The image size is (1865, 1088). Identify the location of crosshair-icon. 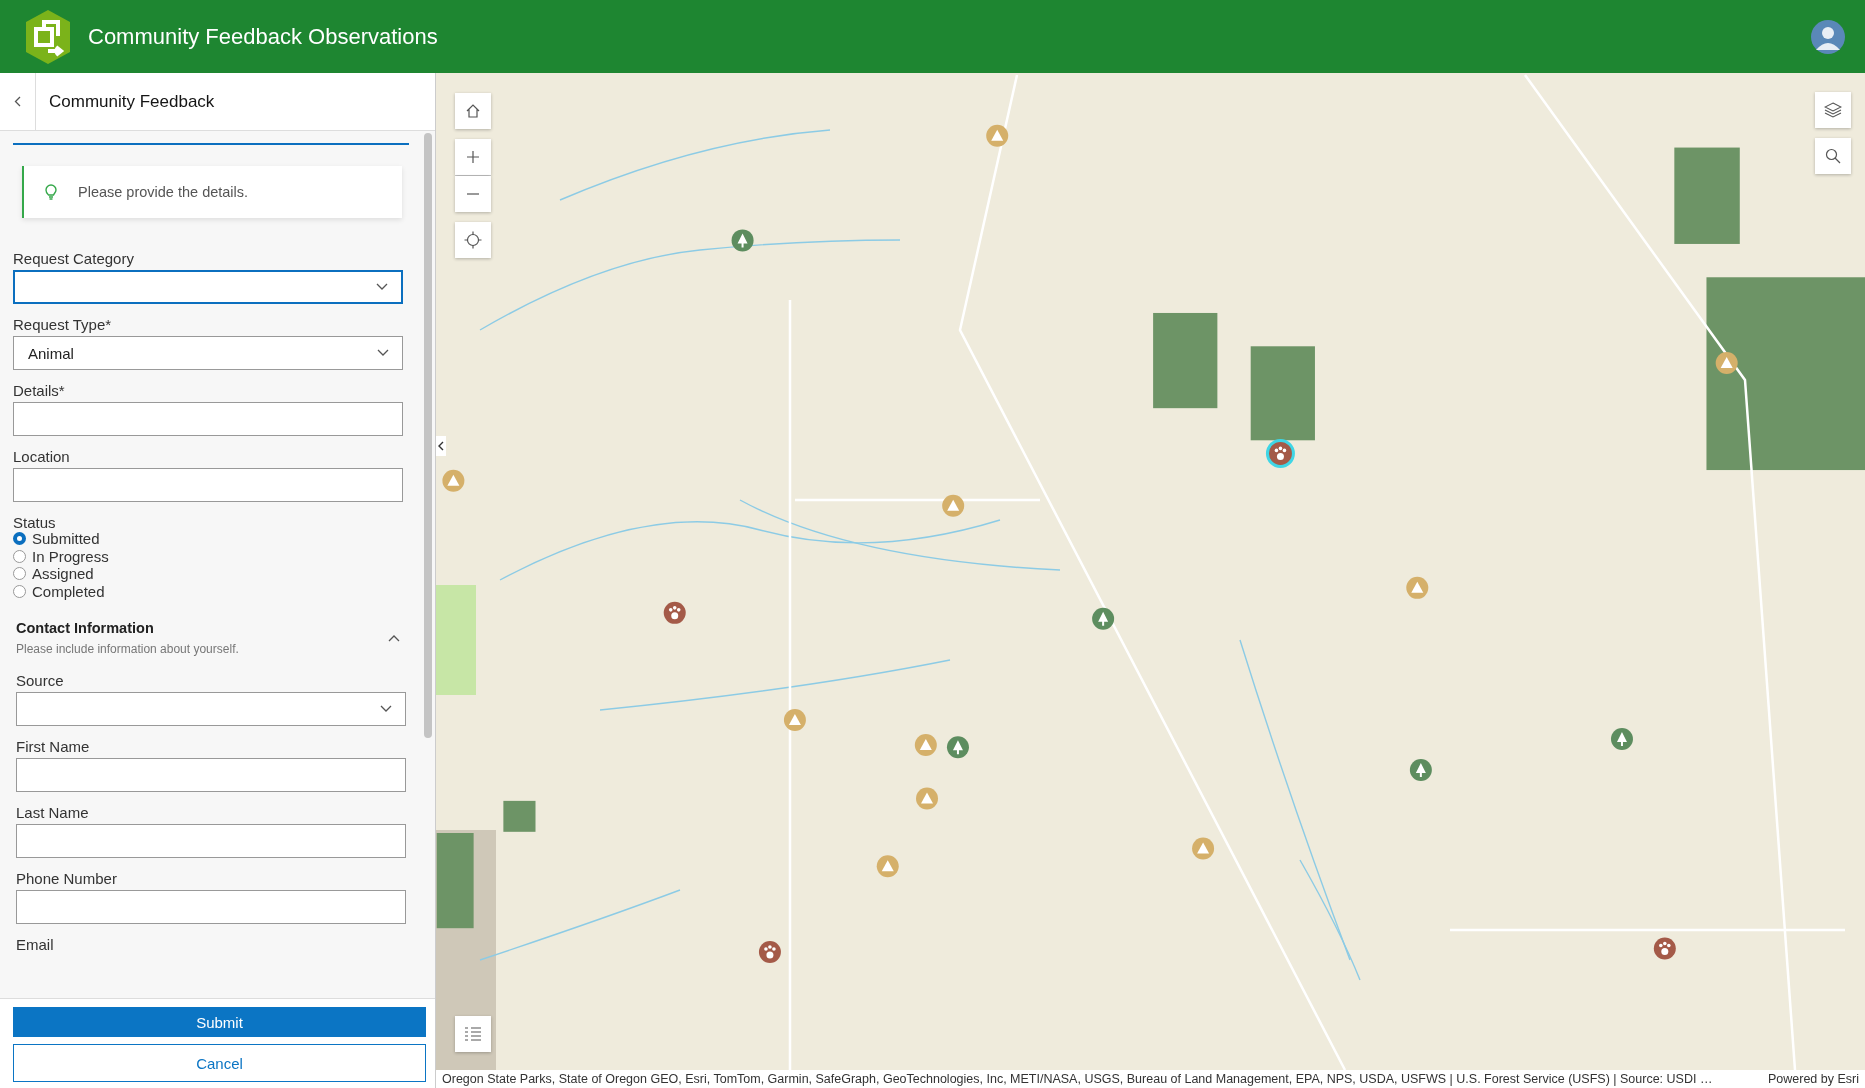
(473, 240).